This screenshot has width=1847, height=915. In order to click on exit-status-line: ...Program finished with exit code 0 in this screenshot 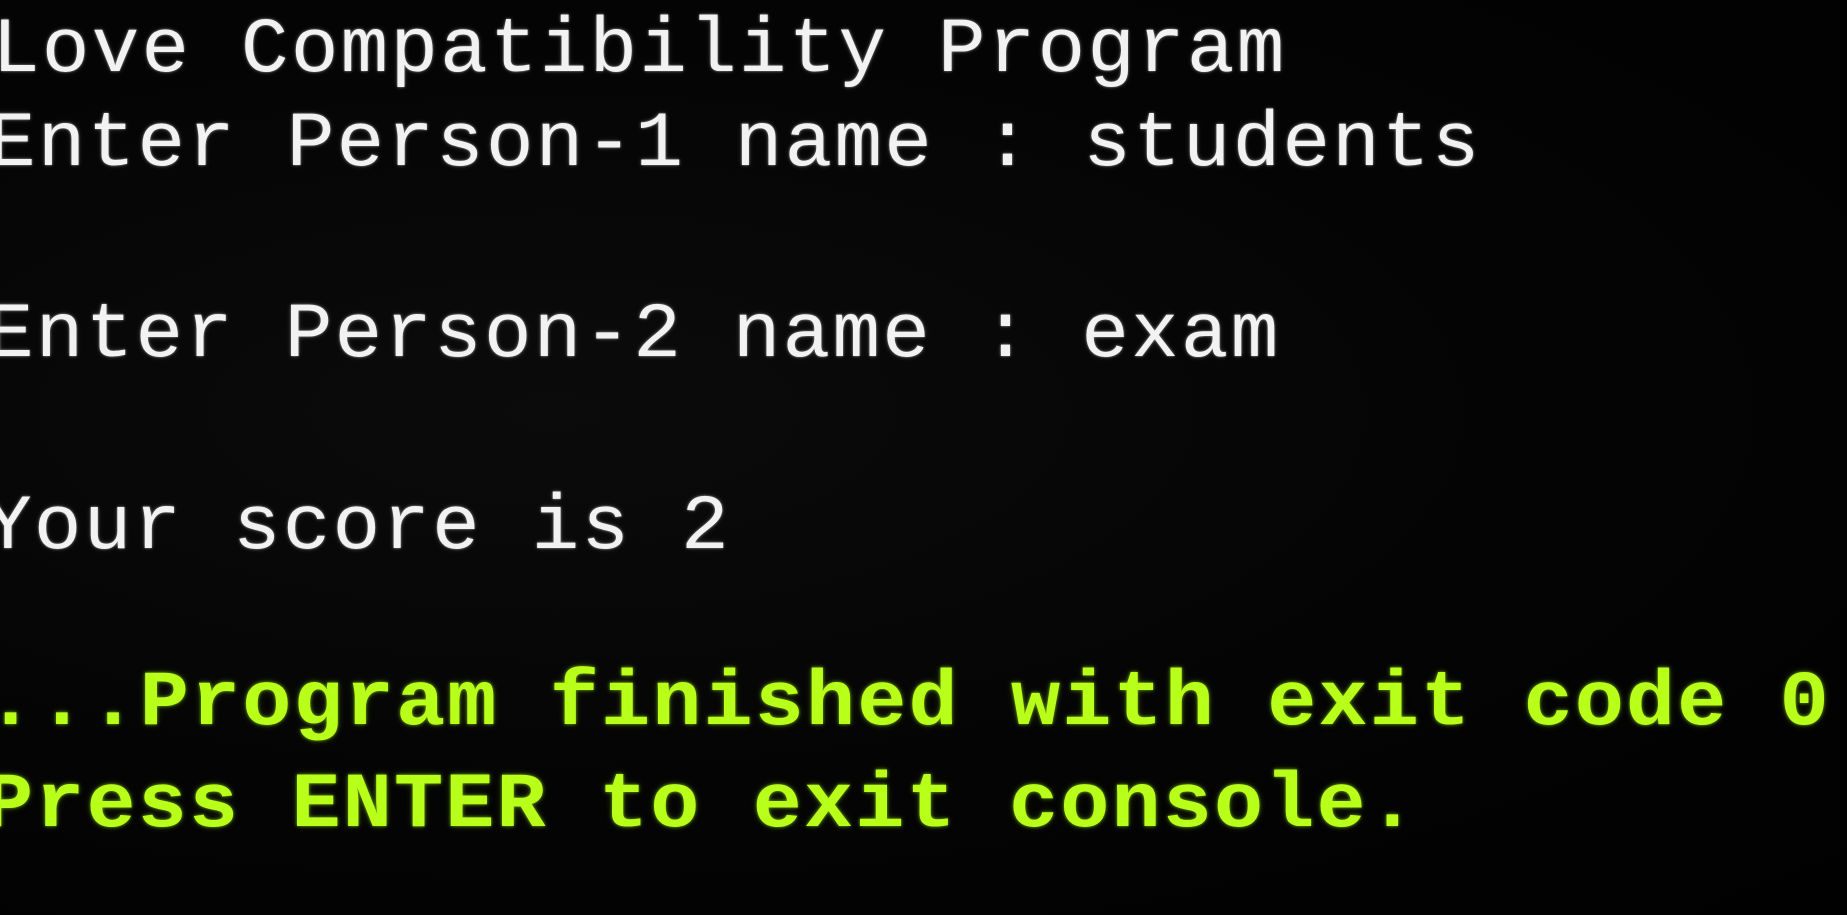, I will do `click(915, 704)`.